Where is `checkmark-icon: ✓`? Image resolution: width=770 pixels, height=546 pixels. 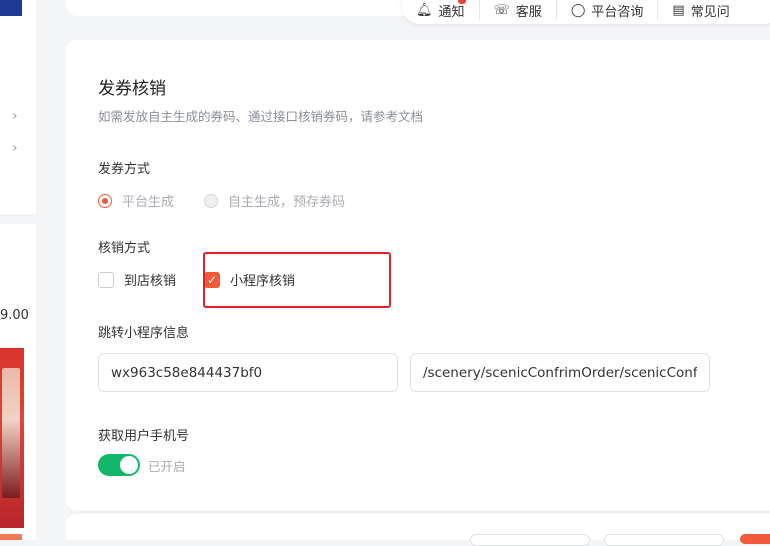 checkmark-icon: ✓ is located at coordinates (212, 279).